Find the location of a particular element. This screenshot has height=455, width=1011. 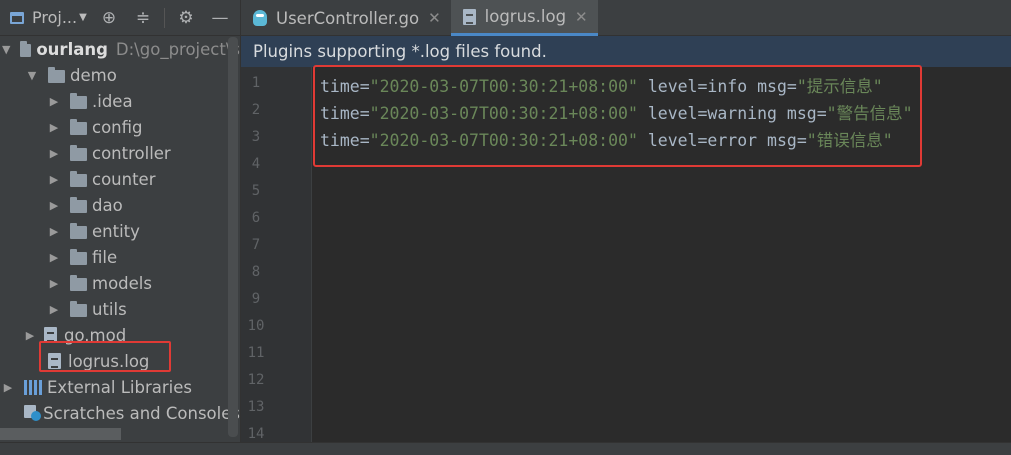

line-number: 4 is located at coordinates (256, 164).